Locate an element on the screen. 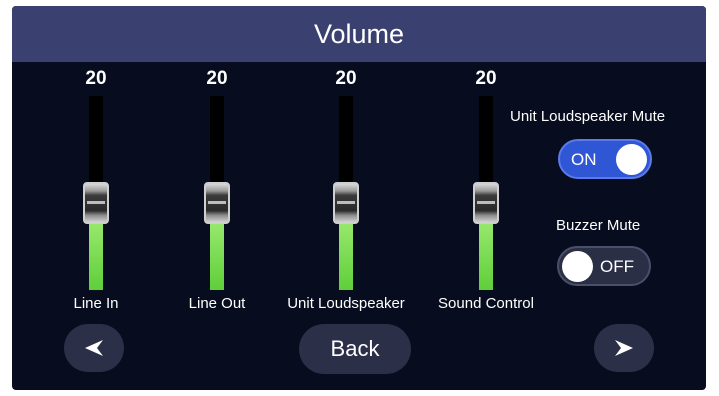 This screenshot has height=396, width=719. unit-loudspeaker-label: Unit Loudspeaker is located at coordinates (346, 303).